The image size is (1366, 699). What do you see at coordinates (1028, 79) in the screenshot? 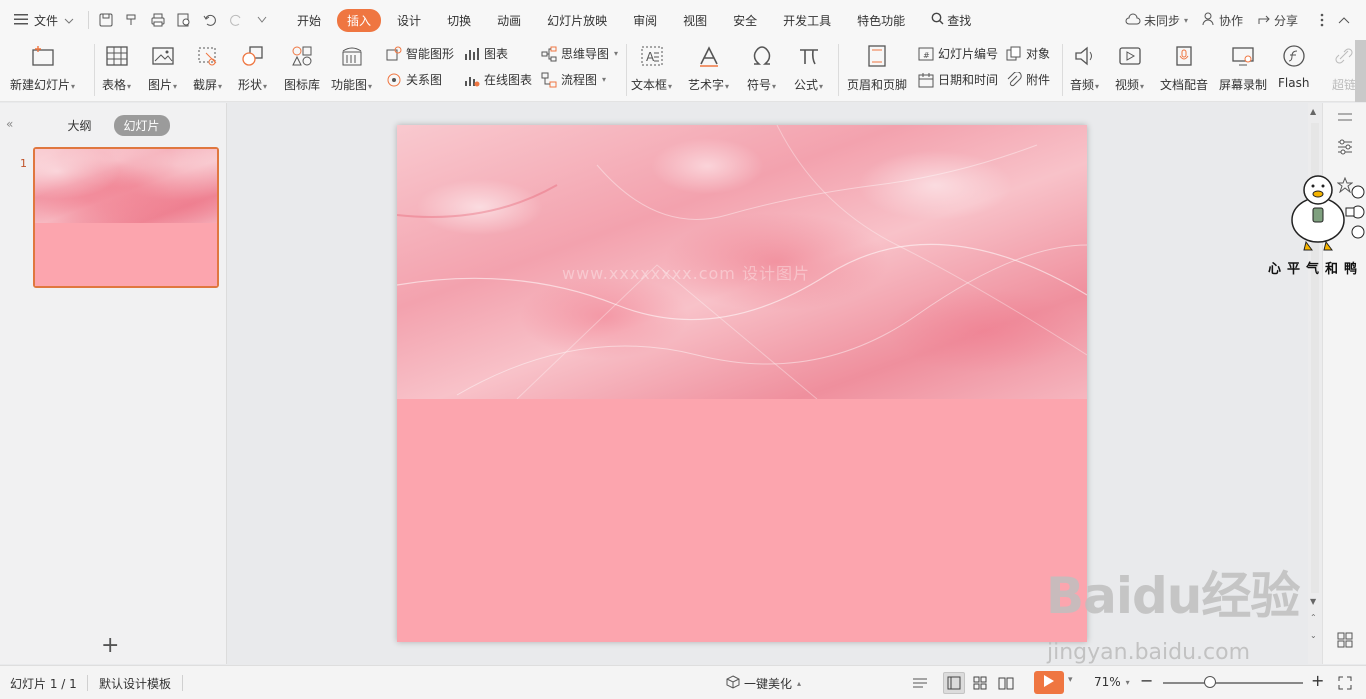
I see `attachment-button: 附件` at bounding box center [1028, 79].